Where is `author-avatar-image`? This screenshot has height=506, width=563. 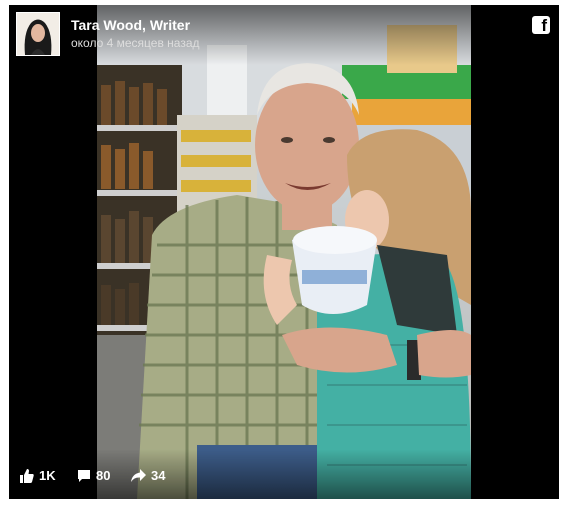 author-avatar-image is located at coordinates (38, 34).